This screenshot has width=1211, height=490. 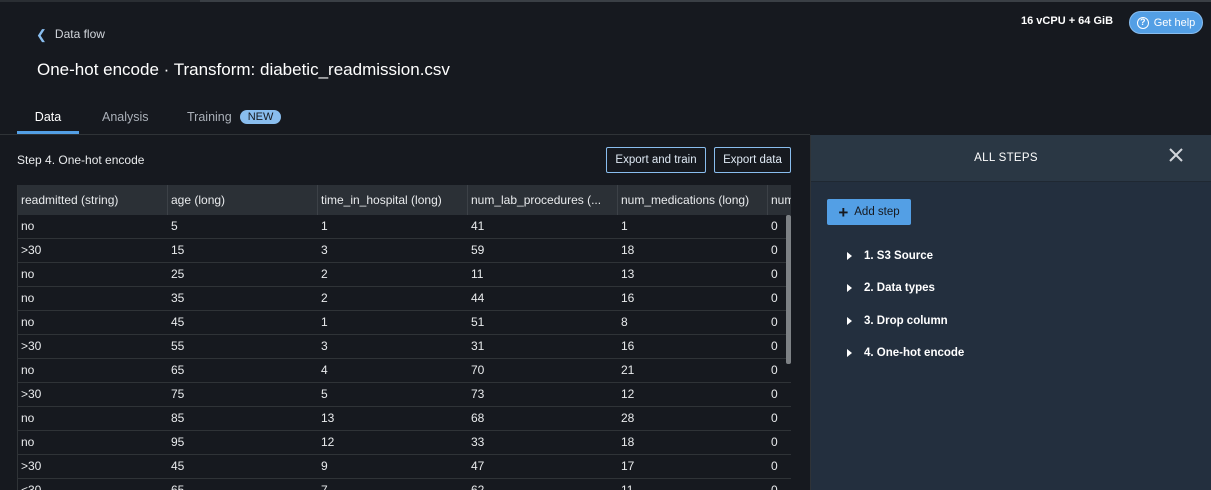 I want to click on table-cell: 18, so click(x=628, y=250).